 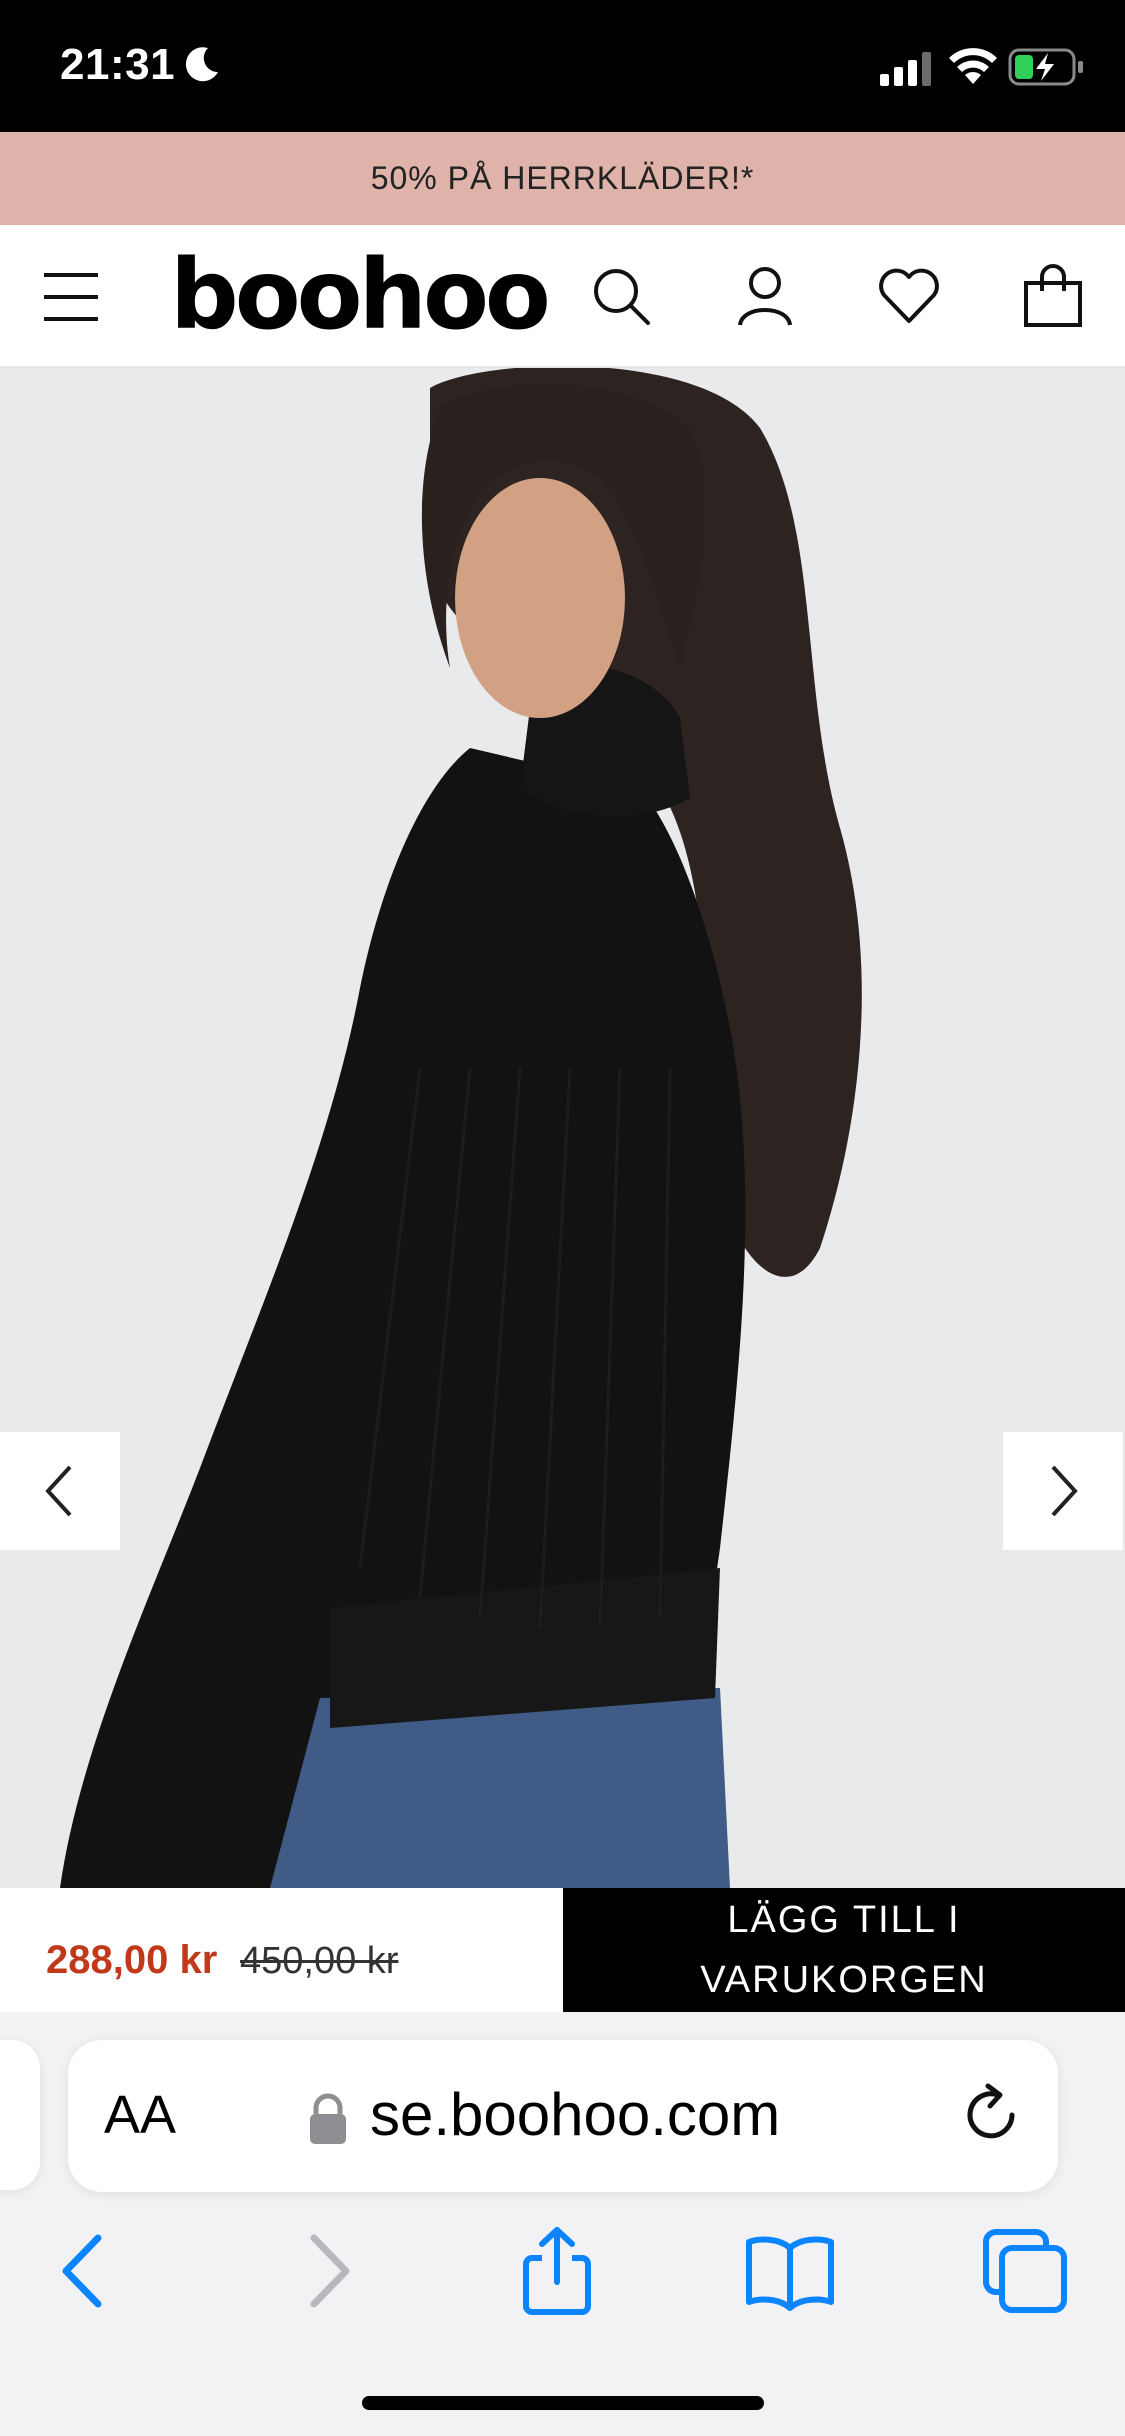 What do you see at coordinates (71, 297) in the screenshot?
I see `menu-icon` at bounding box center [71, 297].